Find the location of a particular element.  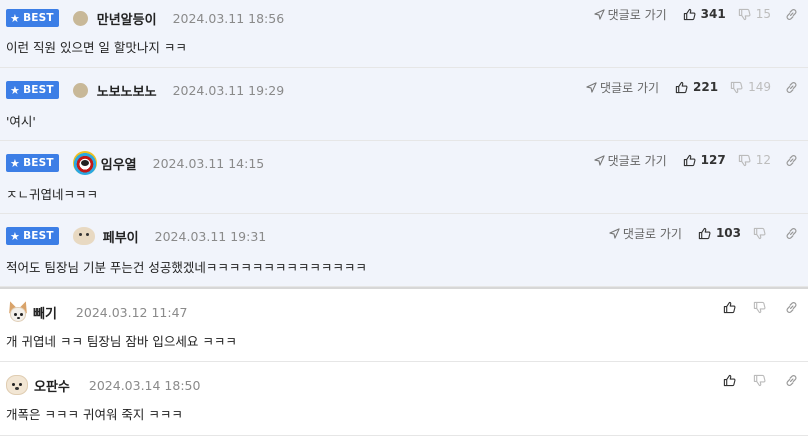

comment-header: ★ BEST 만년알등이 2024.03.11 18:56 is located at coordinates (145, 18).